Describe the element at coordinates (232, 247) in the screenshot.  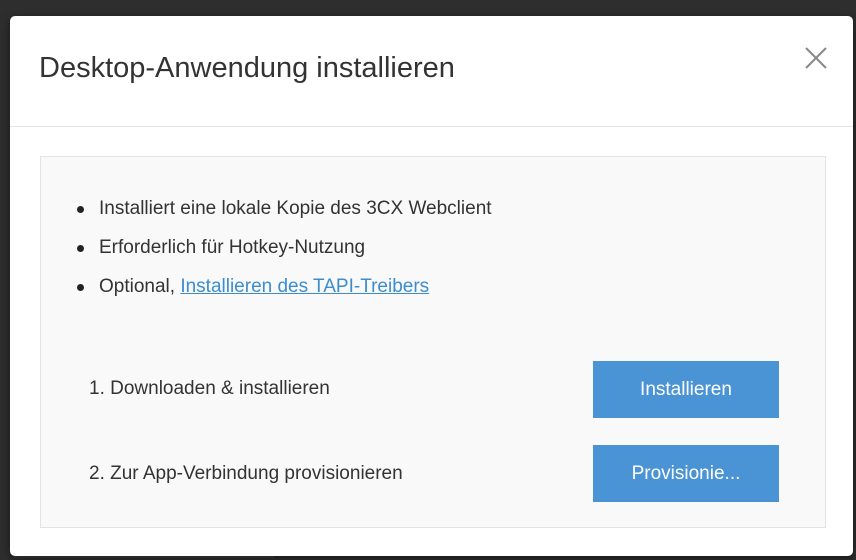
I see `feature-text: Erforderlich für Hotkey-Nutzung` at that location.